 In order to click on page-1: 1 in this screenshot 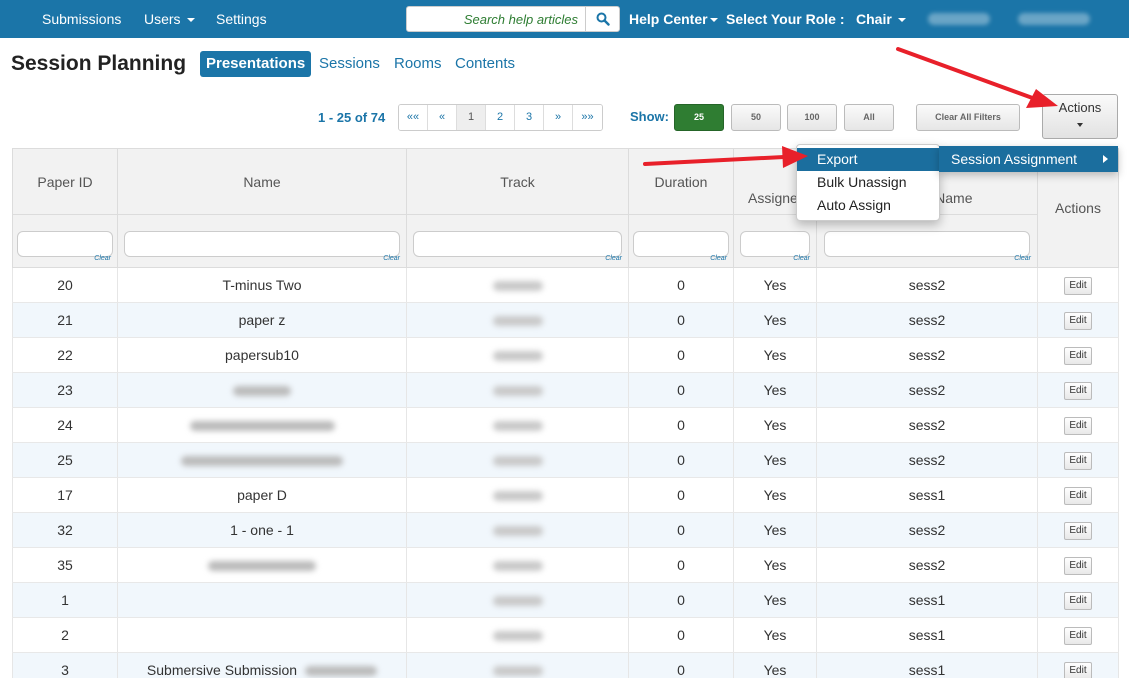, I will do `click(471, 117)`.